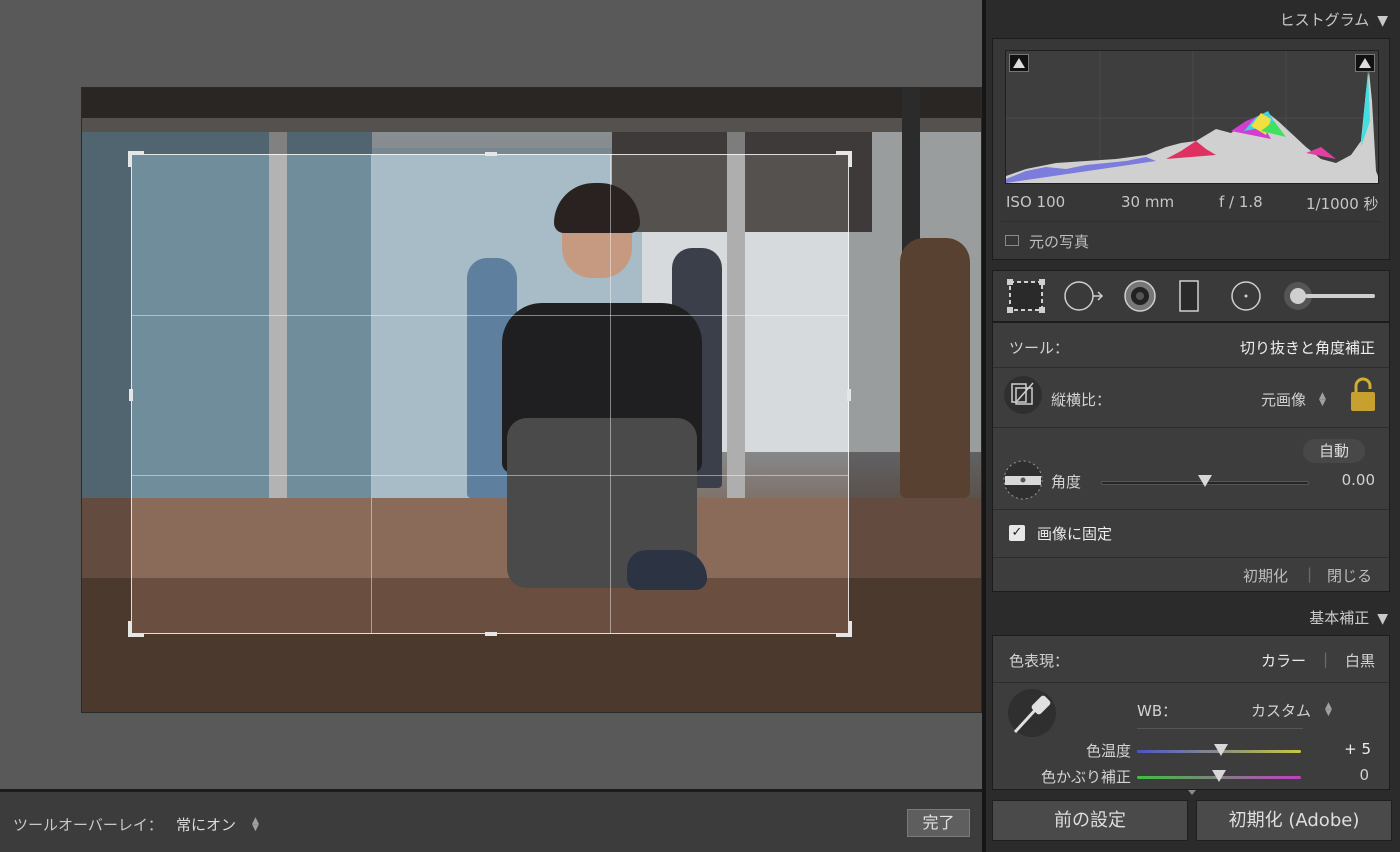 This screenshot has height=852, width=1400. Describe the element at coordinates (1090, 820) in the screenshot. I see `previous-settings-button: 前の設定` at that location.